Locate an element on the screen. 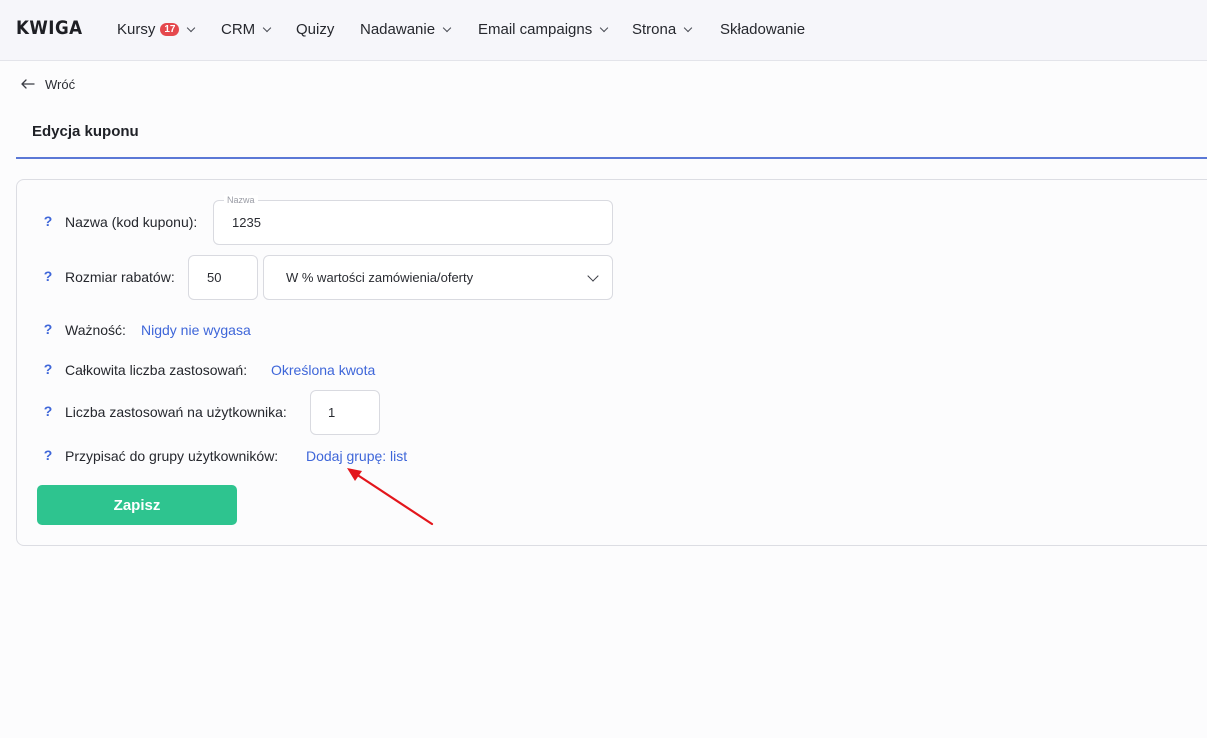  discount-type-value: W % wartości zamówienia/oferty is located at coordinates (380, 277).